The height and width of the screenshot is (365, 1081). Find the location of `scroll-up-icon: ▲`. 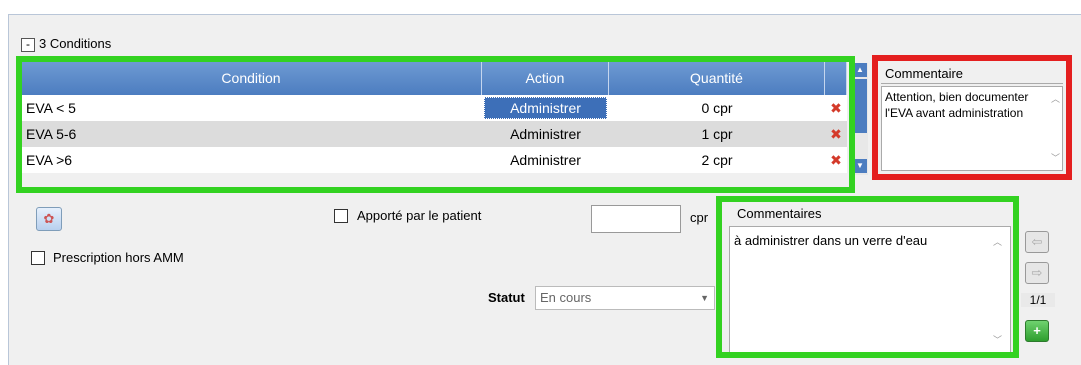

scroll-up-icon: ▲ is located at coordinates (860, 70).